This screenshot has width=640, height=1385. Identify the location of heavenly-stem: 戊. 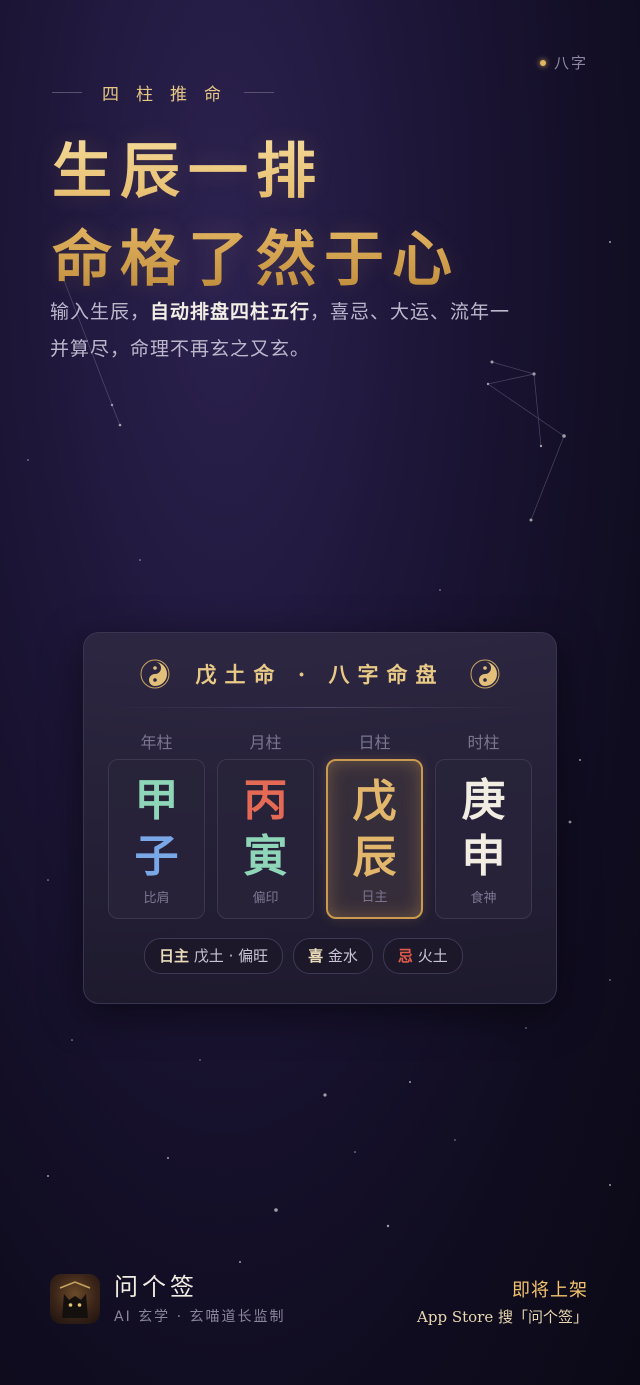
(374, 801).